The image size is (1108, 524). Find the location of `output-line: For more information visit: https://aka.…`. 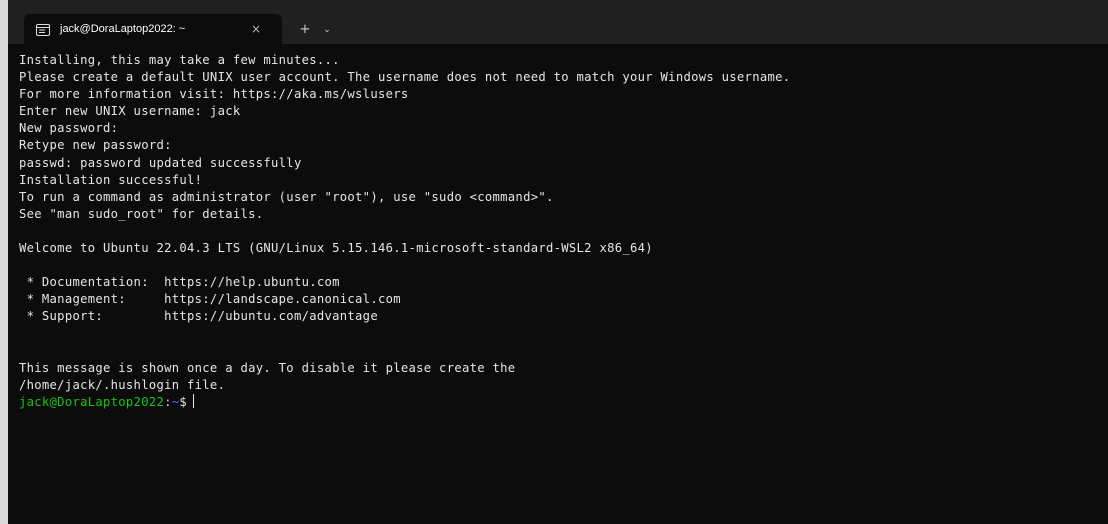

output-line: For more information visit: https://aka.… is located at coordinates (214, 94).